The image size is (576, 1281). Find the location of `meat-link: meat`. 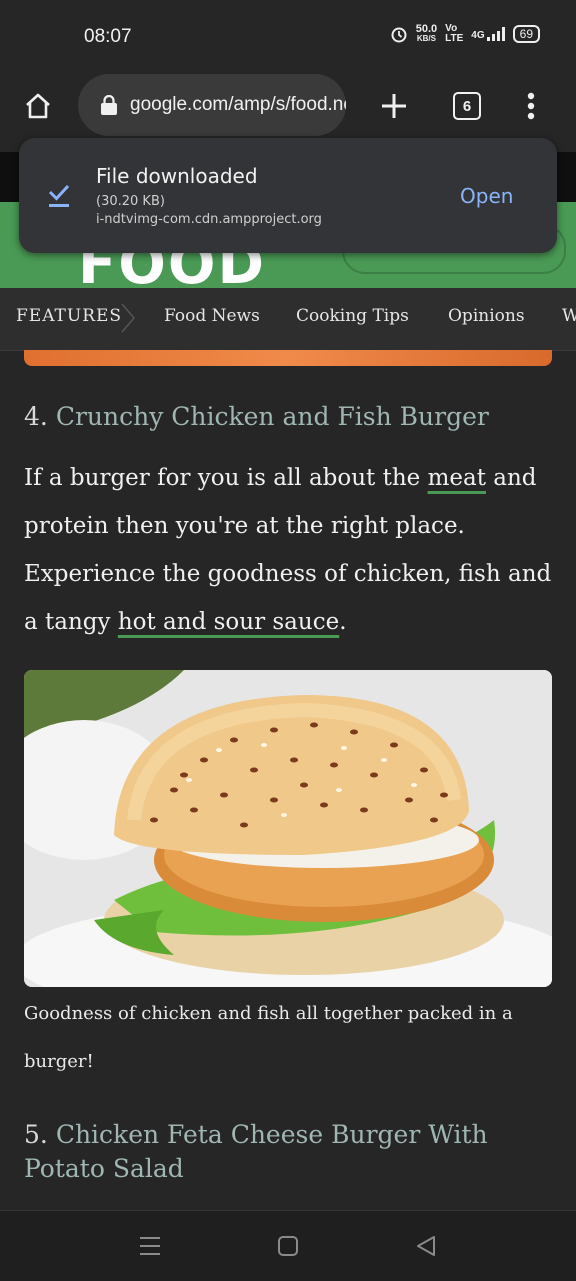

meat-link: meat is located at coordinates (457, 478).